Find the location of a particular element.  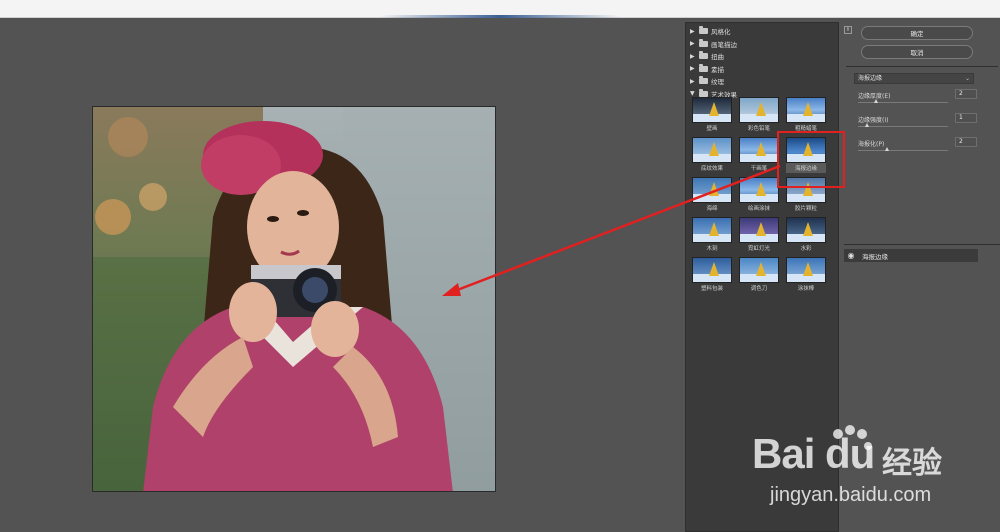

paw-icon is located at coordinates (852, 437).